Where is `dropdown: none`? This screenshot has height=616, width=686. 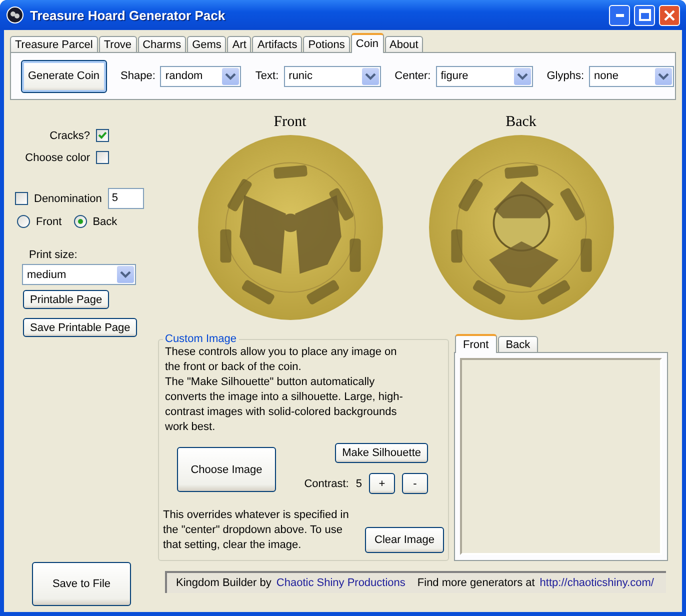 dropdown: none is located at coordinates (631, 76).